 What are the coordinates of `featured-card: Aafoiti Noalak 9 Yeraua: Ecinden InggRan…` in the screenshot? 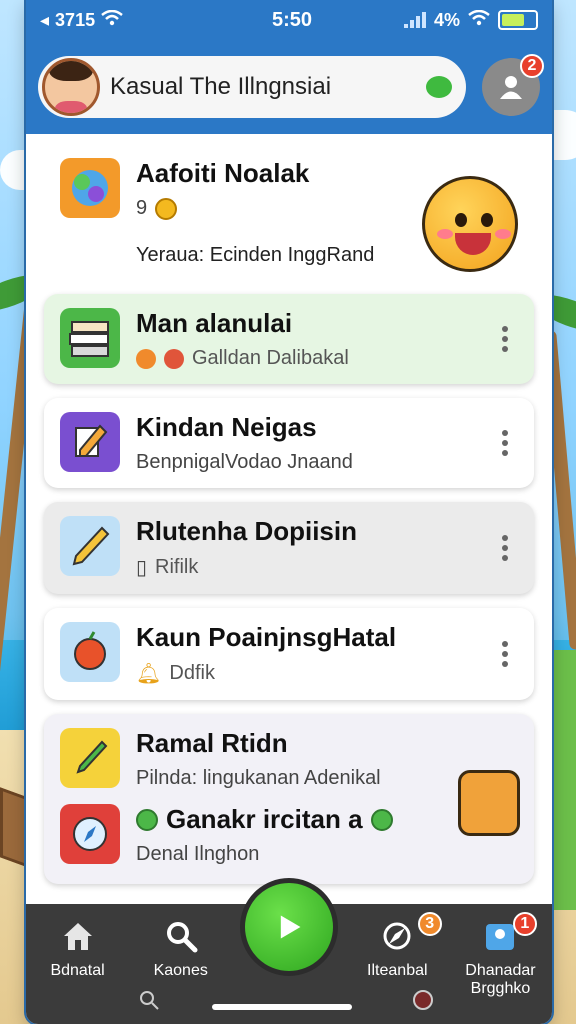 It's located at (289, 216).